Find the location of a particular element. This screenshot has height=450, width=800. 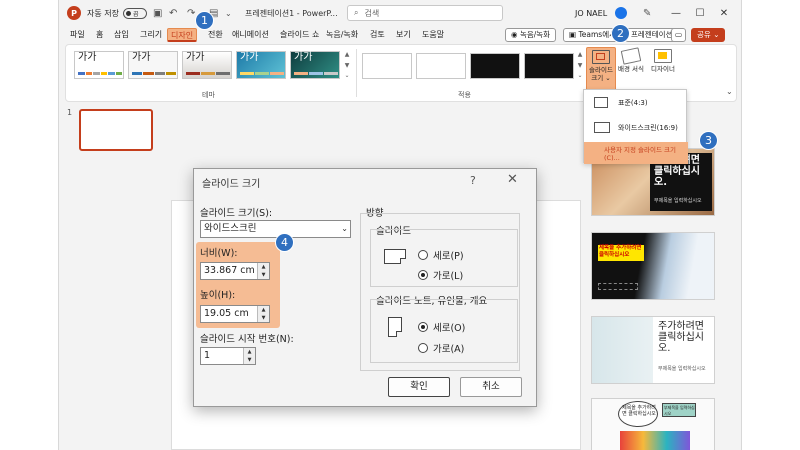

search-icon: ⌕ is located at coordinates (356, 12).